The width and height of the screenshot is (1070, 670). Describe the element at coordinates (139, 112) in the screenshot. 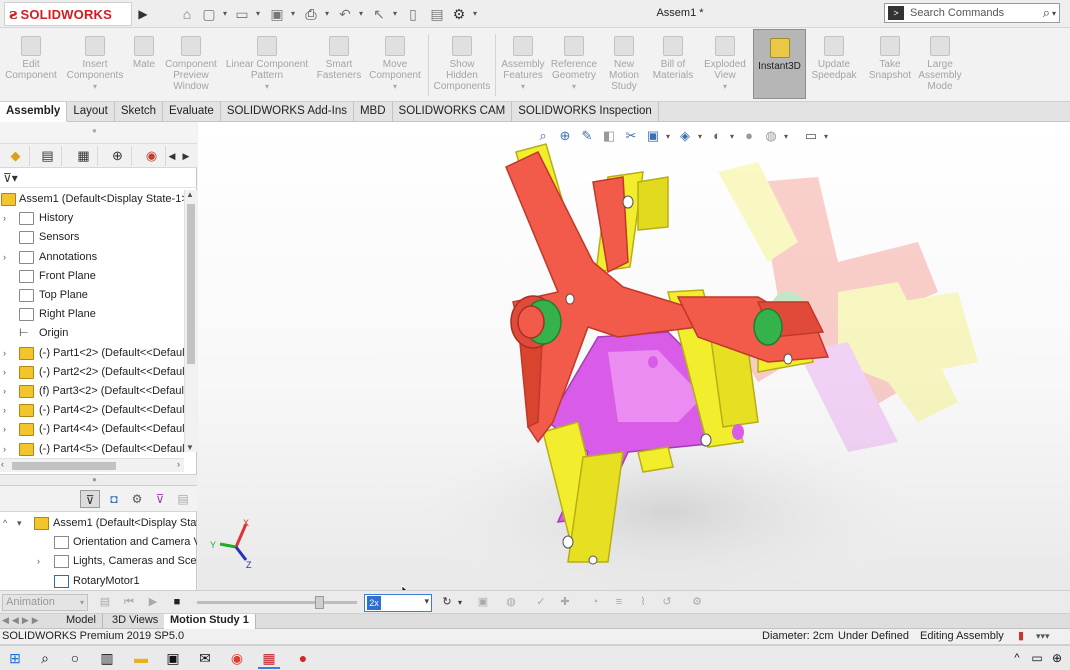

I see `tab-sketch: Sketch` at that location.